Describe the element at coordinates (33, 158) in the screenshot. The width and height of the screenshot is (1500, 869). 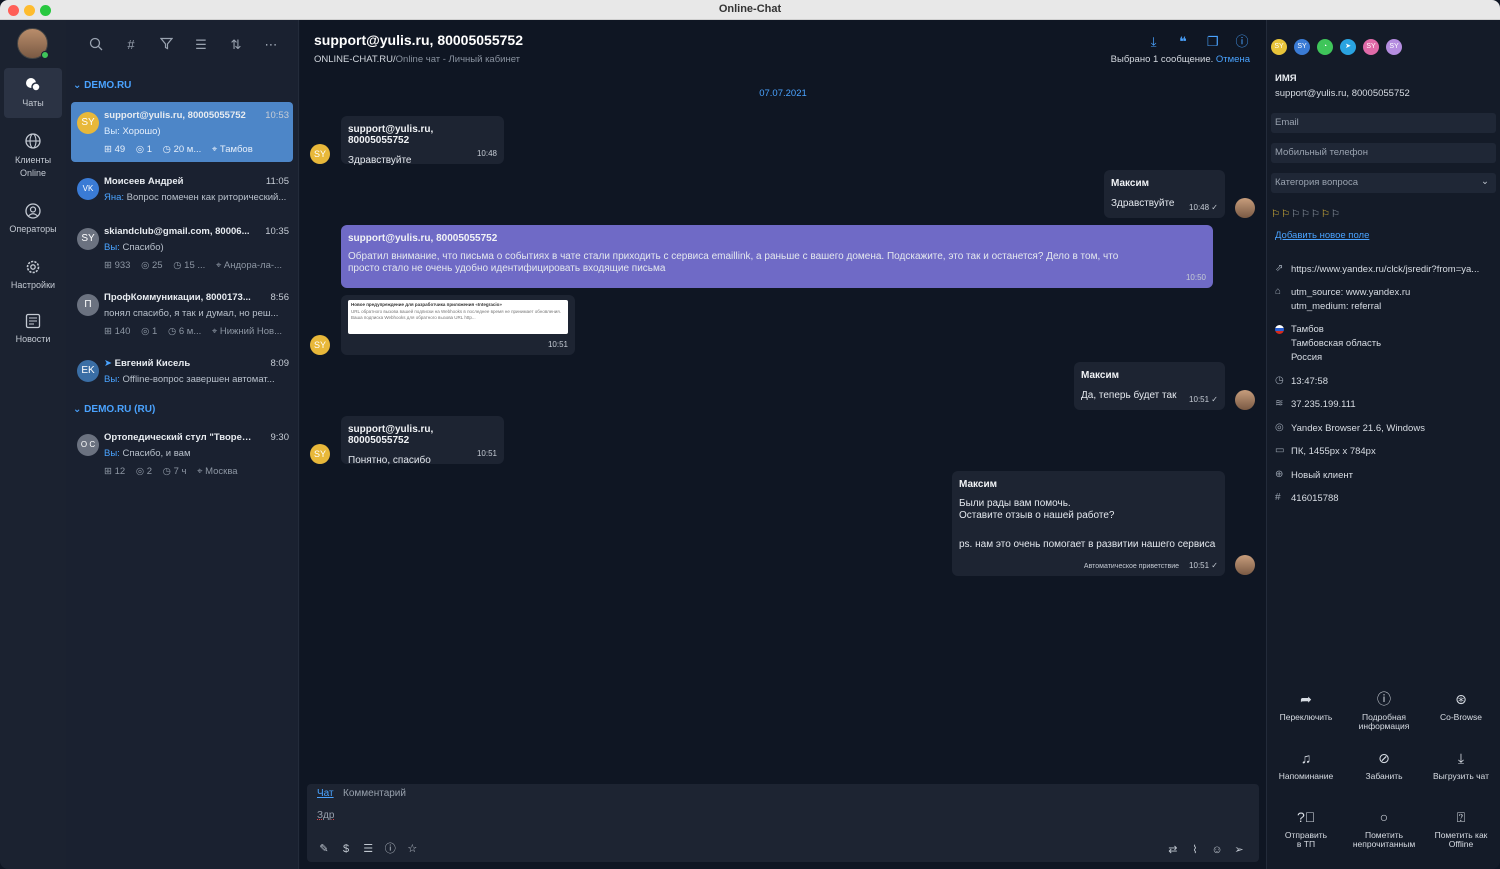
I see `nav-online-clients: Клиенты Online` at that location.